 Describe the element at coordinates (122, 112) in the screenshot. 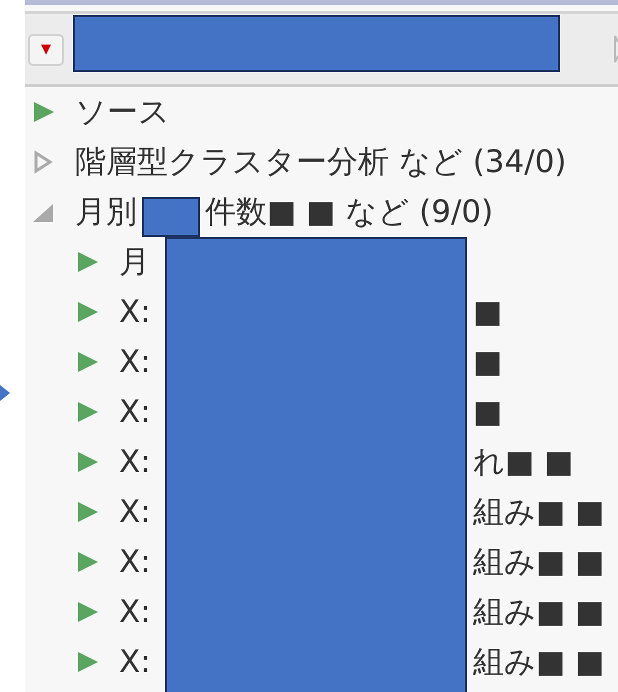

I see `tree-item-label: ソース` at that location.